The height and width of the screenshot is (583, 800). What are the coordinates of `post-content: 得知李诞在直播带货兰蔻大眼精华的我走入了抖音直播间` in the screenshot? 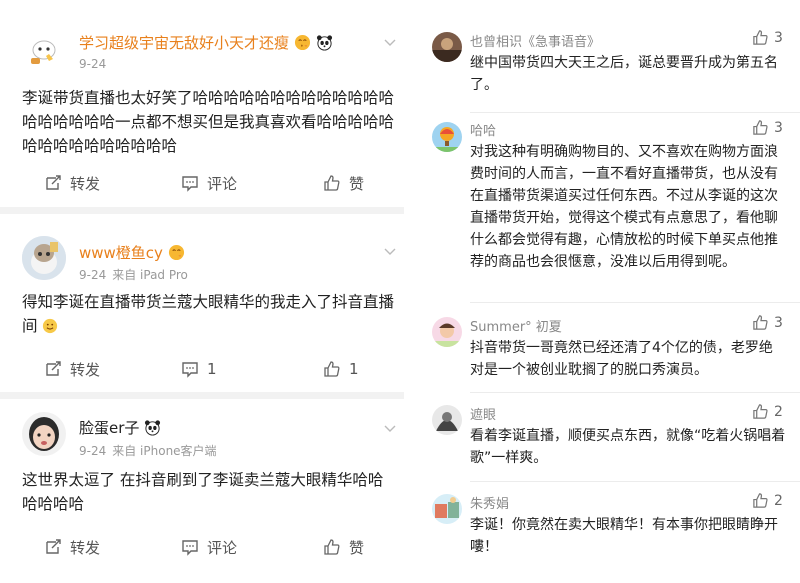 It's located at (208, 315).